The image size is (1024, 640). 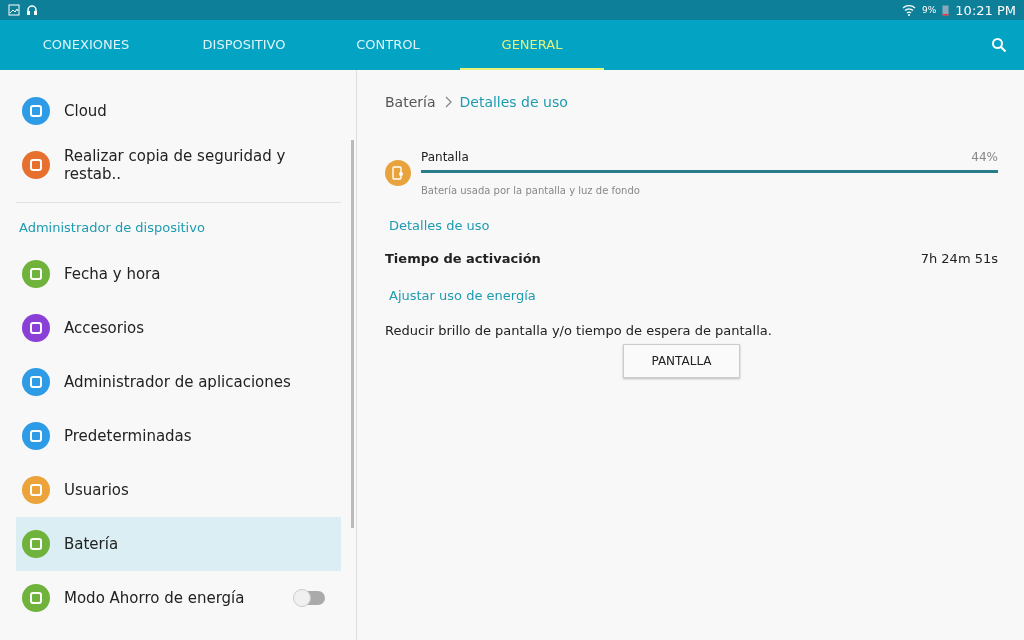 What do you see at coordinates (178, 490) in the screenshot?
I see `settings-item: Usuarios` at bounding box center [178, 490].